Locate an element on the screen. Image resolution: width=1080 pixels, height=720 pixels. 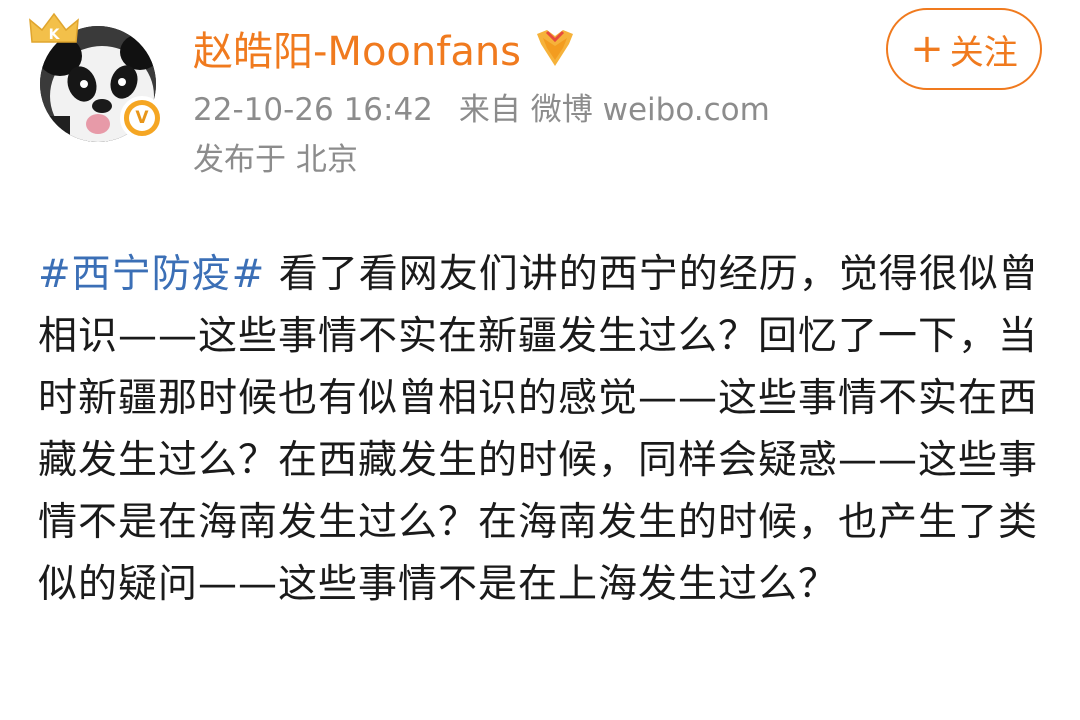
plus-icon: + is located at coordinates (927, 49).